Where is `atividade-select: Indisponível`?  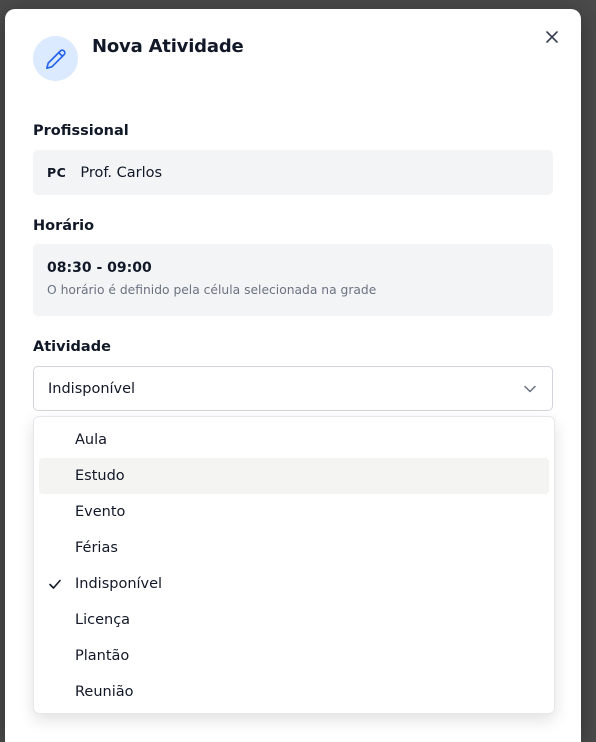
atividade-select: Indisponível is located at coordinates (293, 388).